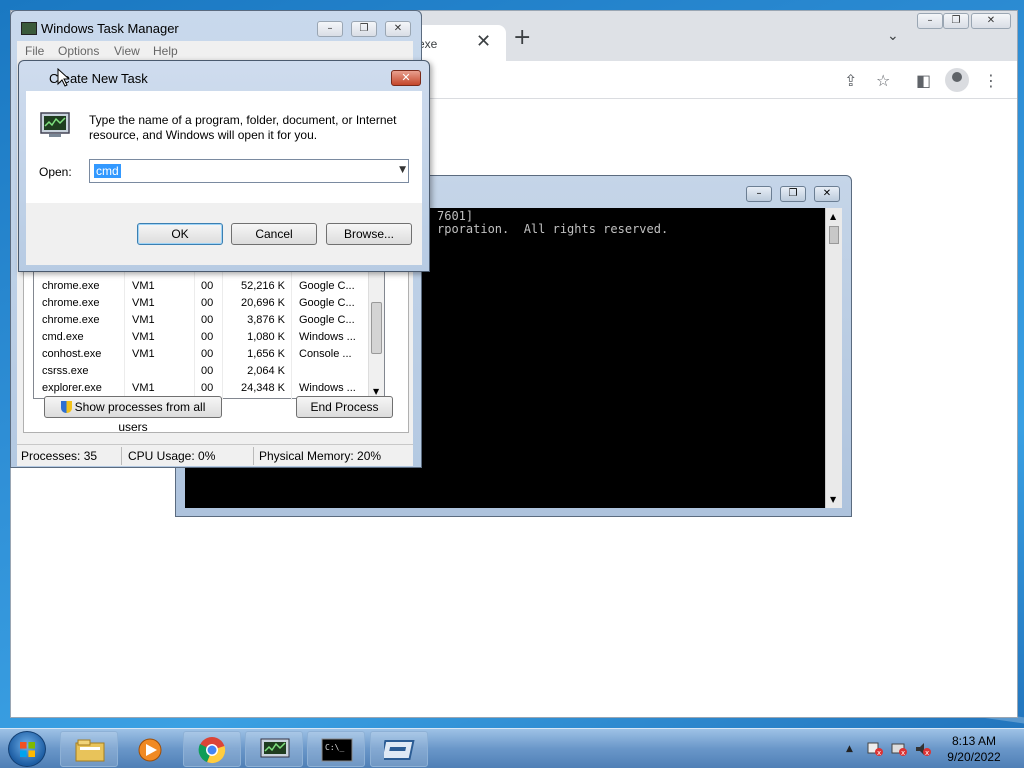  What do you see at coordinates (72, 388) in the screenshot?
I see `process-name: explorer.exe` at bounding box center [72, 388].